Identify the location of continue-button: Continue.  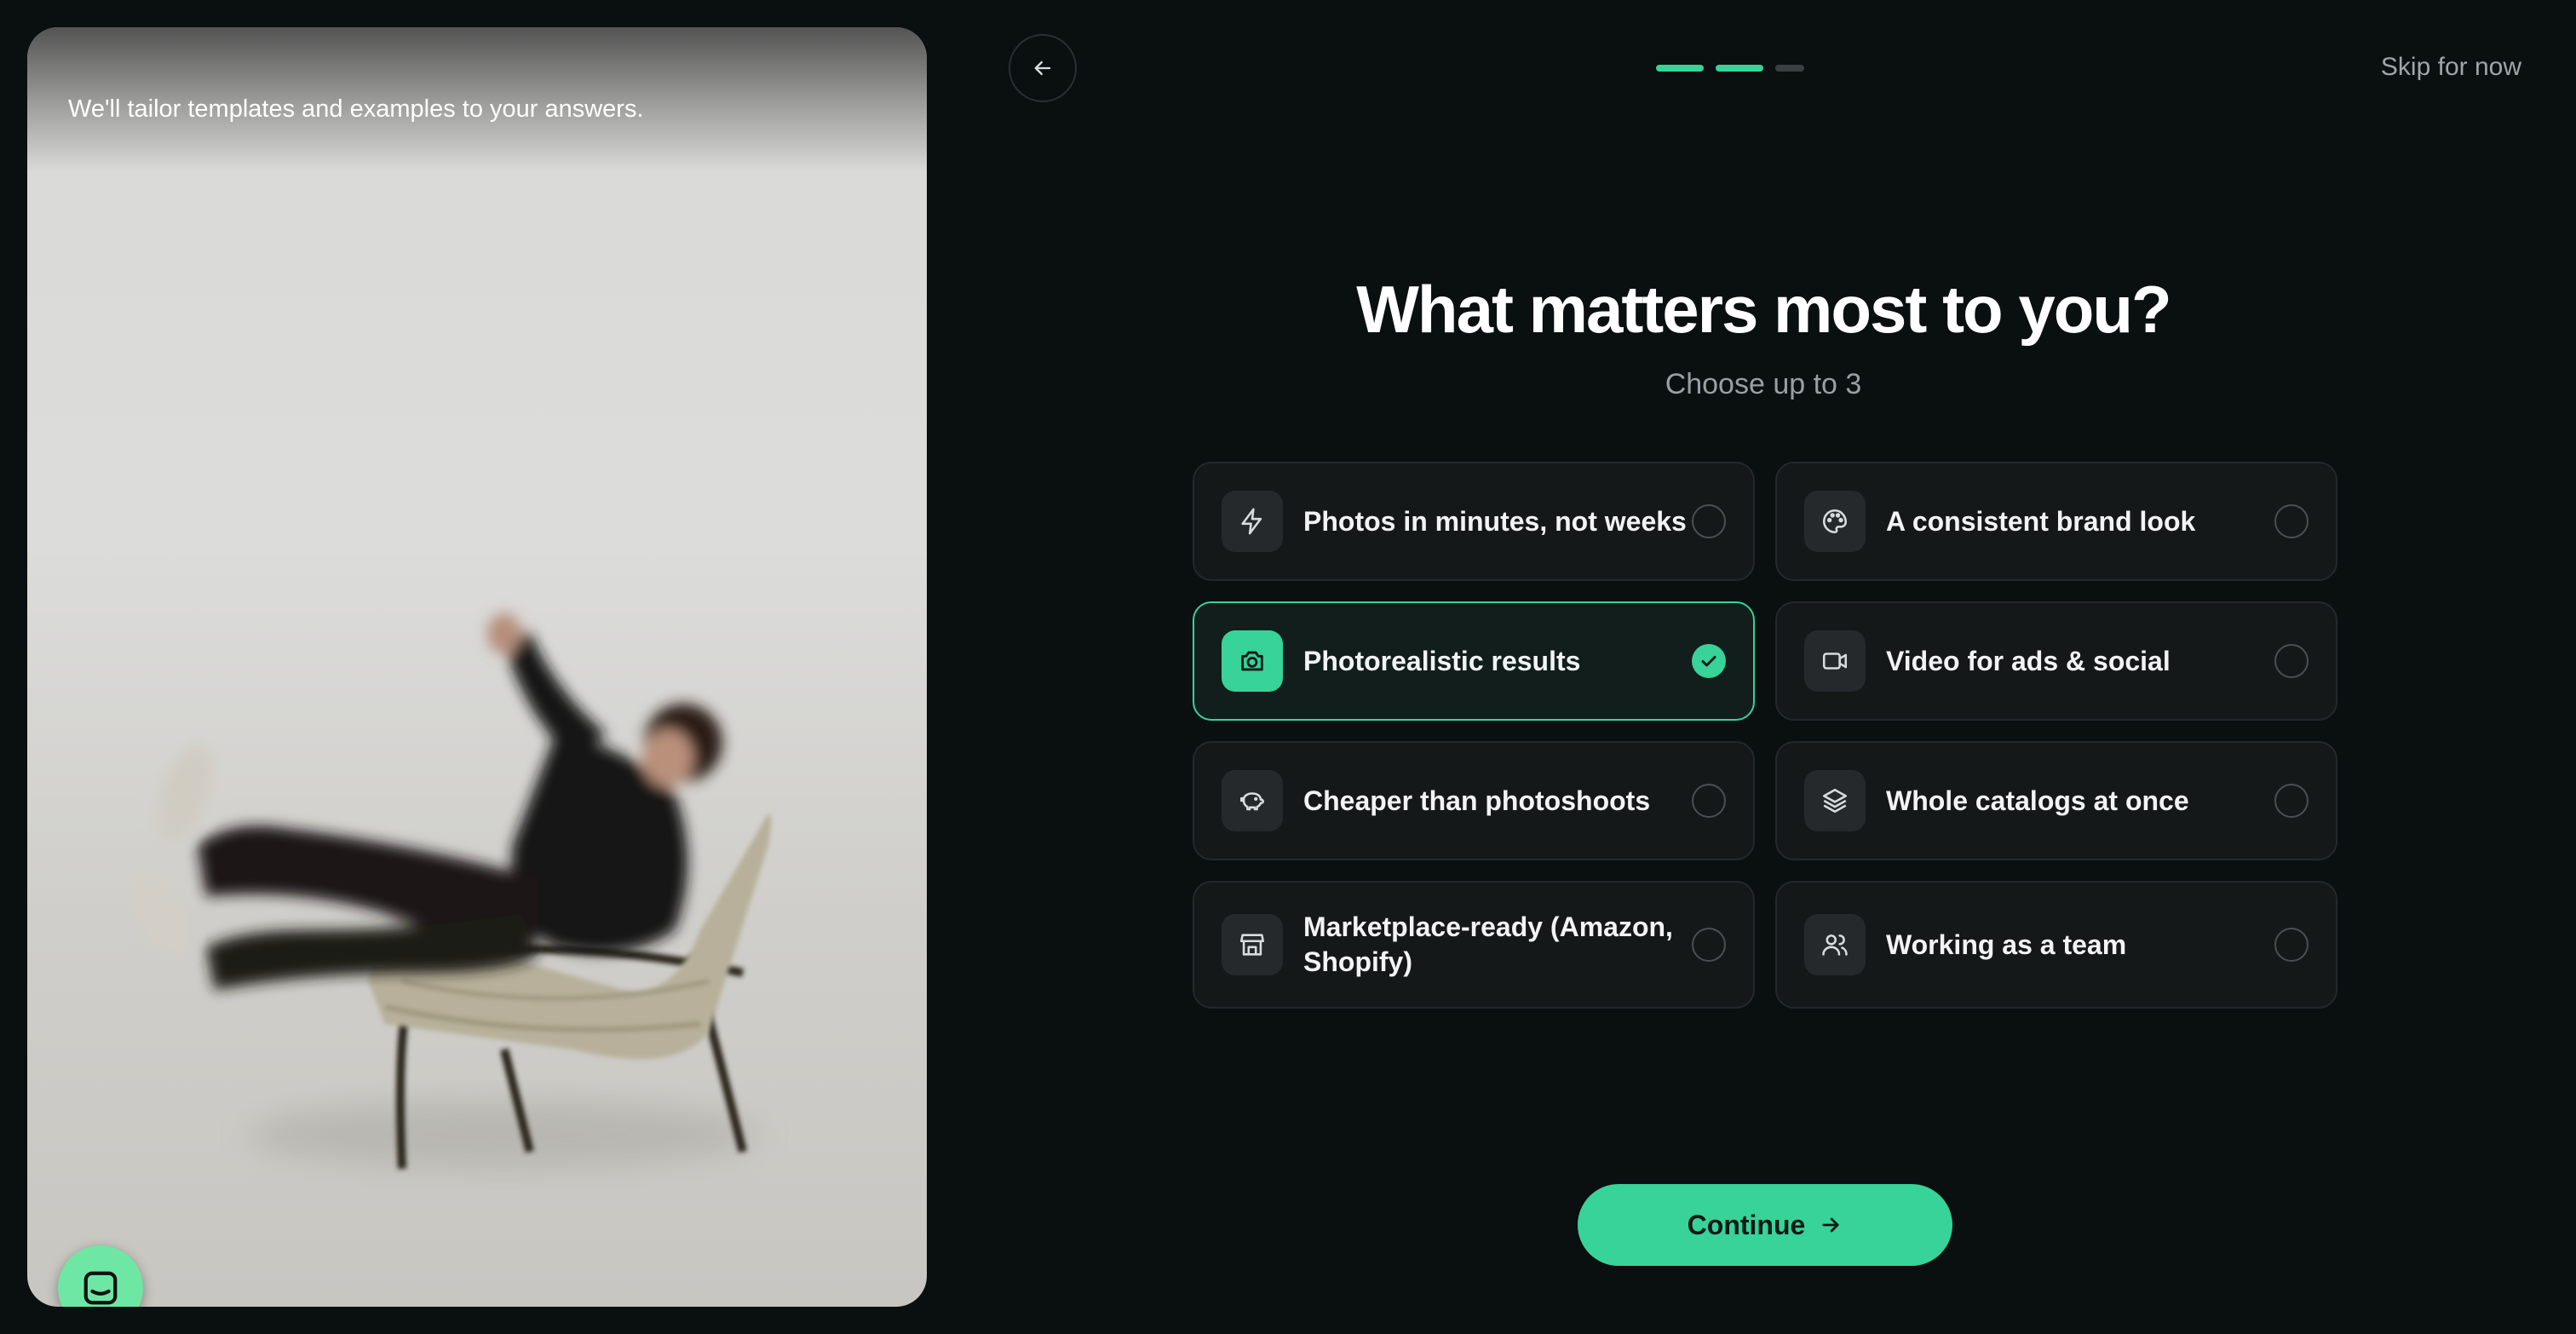
(1765, 1225).